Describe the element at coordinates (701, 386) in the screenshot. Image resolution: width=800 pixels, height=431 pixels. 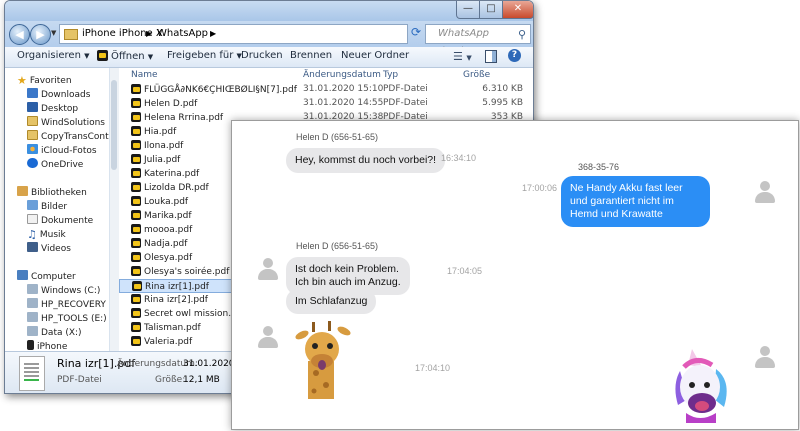
I see `unicorn-sticker-icon` at that location.